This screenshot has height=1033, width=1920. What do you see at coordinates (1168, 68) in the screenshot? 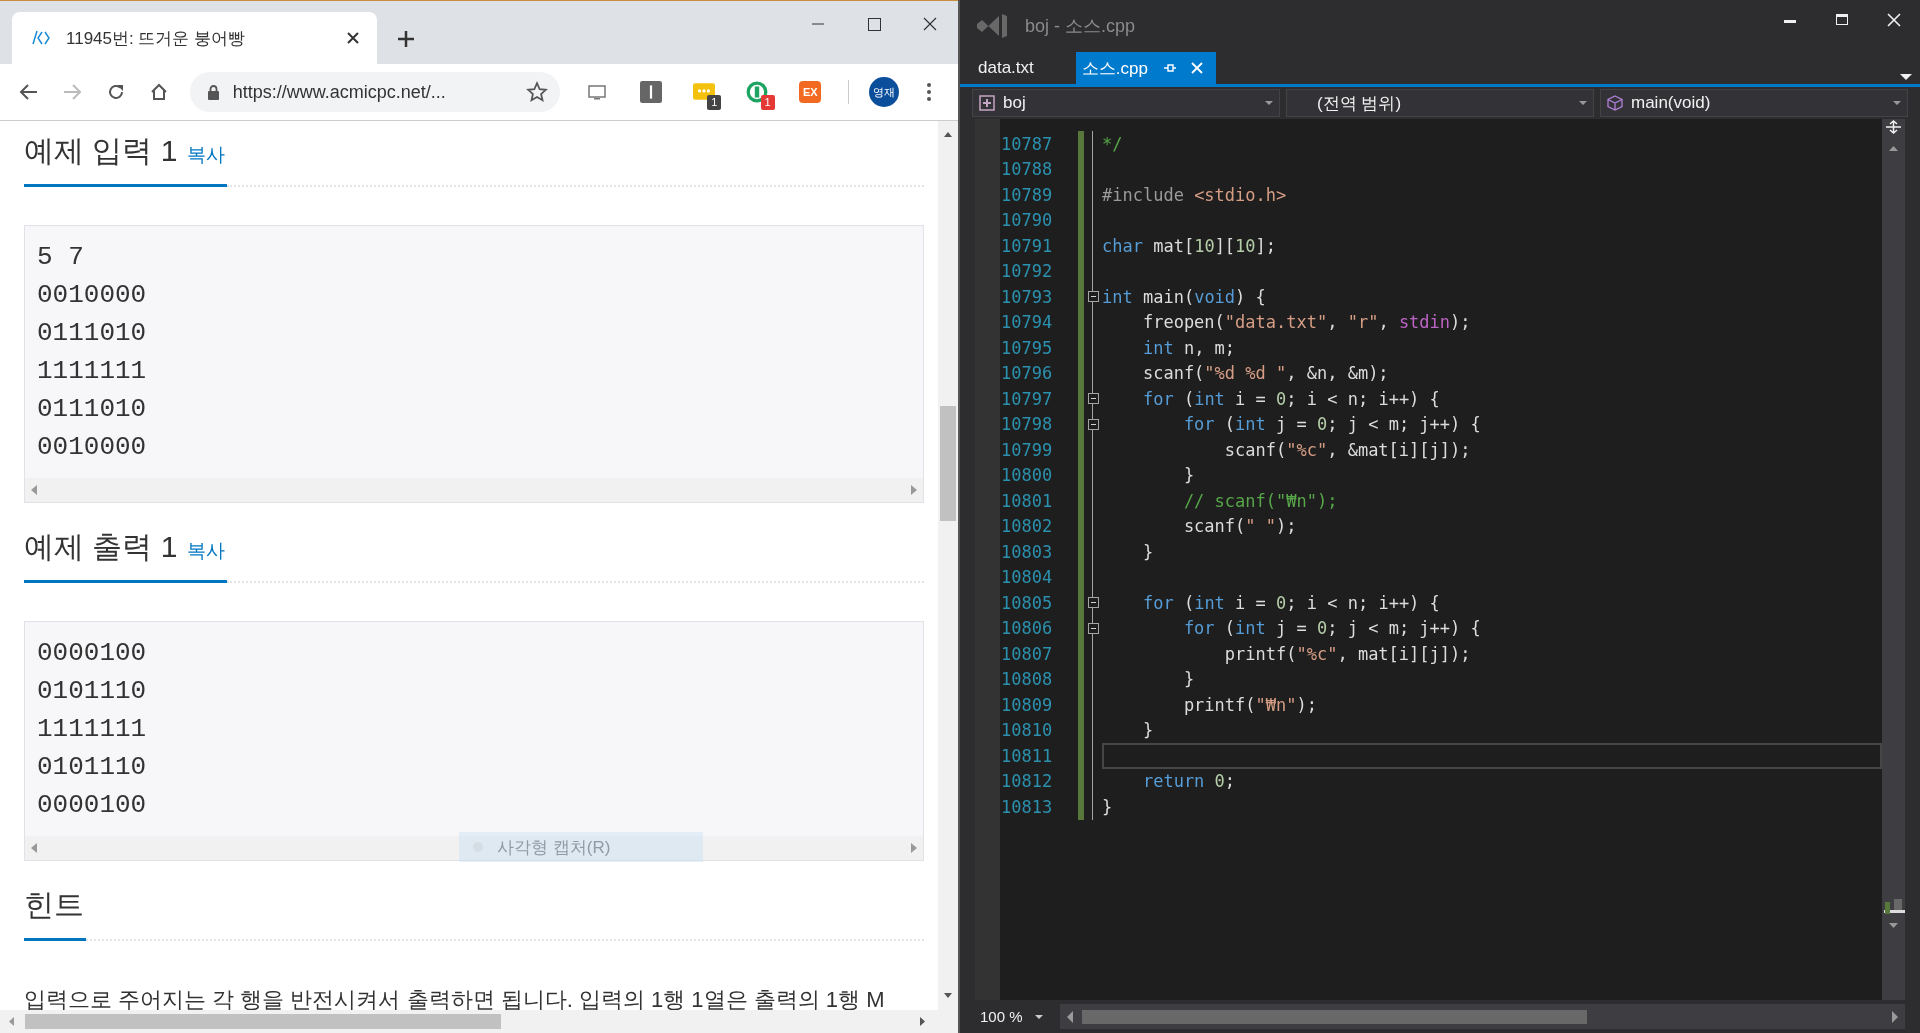
I see `pin-icon` at bounding box center [1168, 68].